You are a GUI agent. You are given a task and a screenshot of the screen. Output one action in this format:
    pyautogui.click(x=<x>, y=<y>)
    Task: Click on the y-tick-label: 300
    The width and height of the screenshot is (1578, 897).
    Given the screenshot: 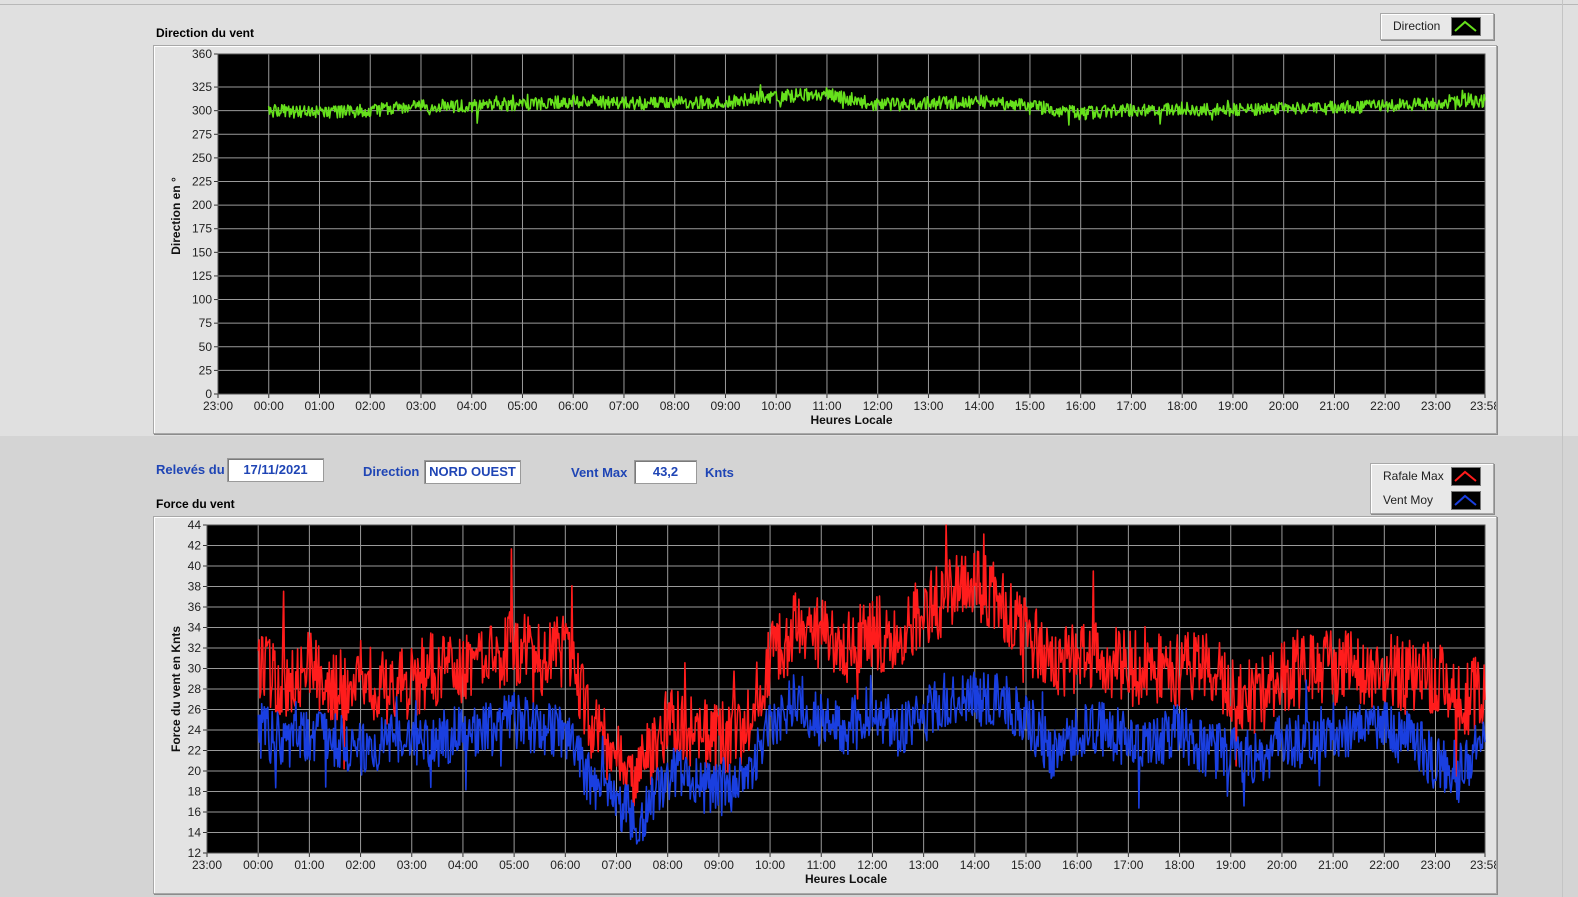 What is the action you would take?
    pyautogui.click(x=202, y=111)
    